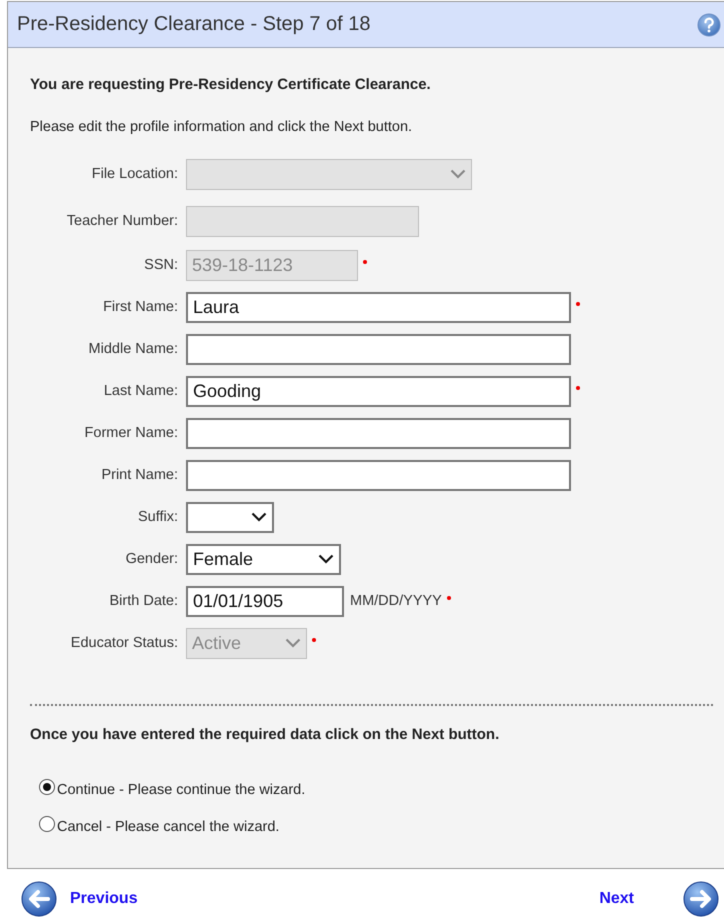  What do you see at coordinates (139, 475) in the screenshot?
I see `field-label: Print Name:` at bounding box center [139, 475].